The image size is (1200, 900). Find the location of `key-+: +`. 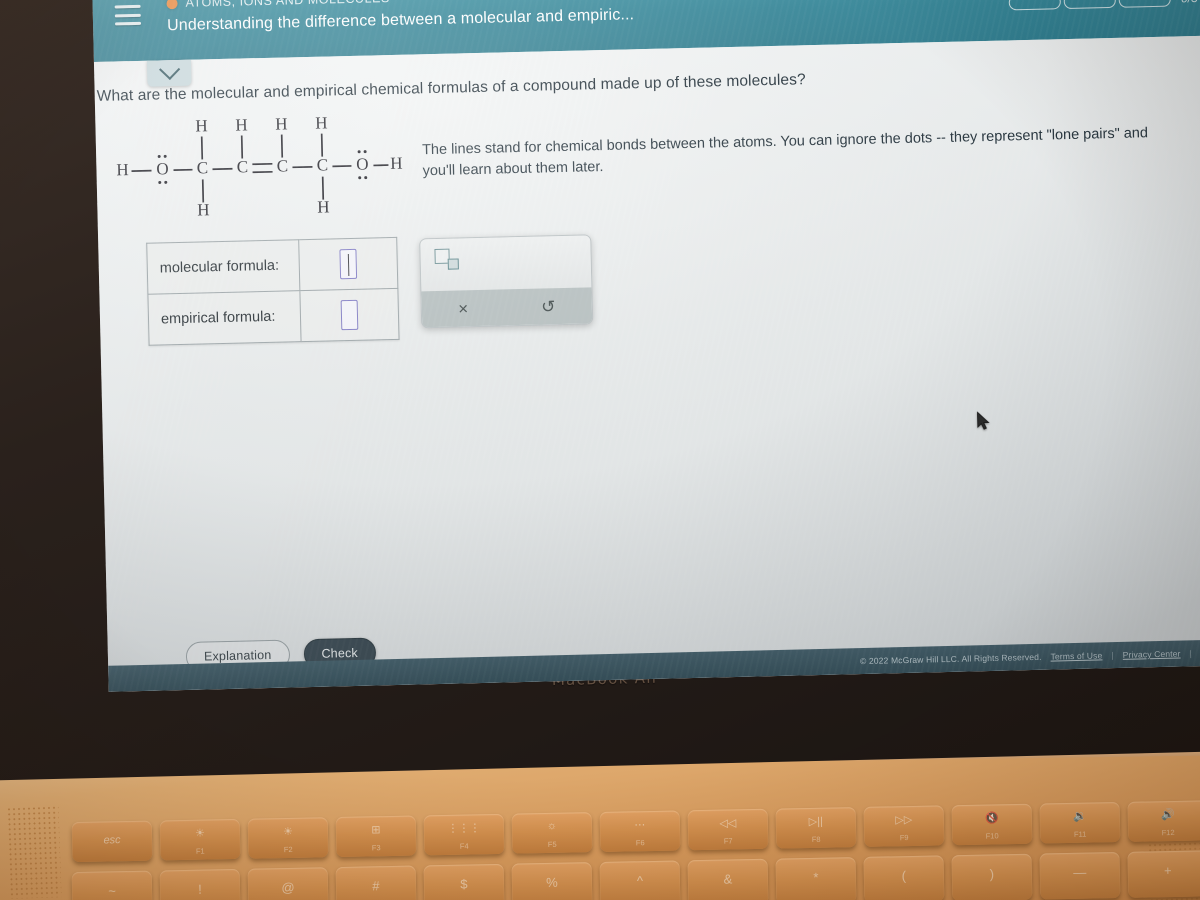

key-+: + is located at coordinates (1163, 874).